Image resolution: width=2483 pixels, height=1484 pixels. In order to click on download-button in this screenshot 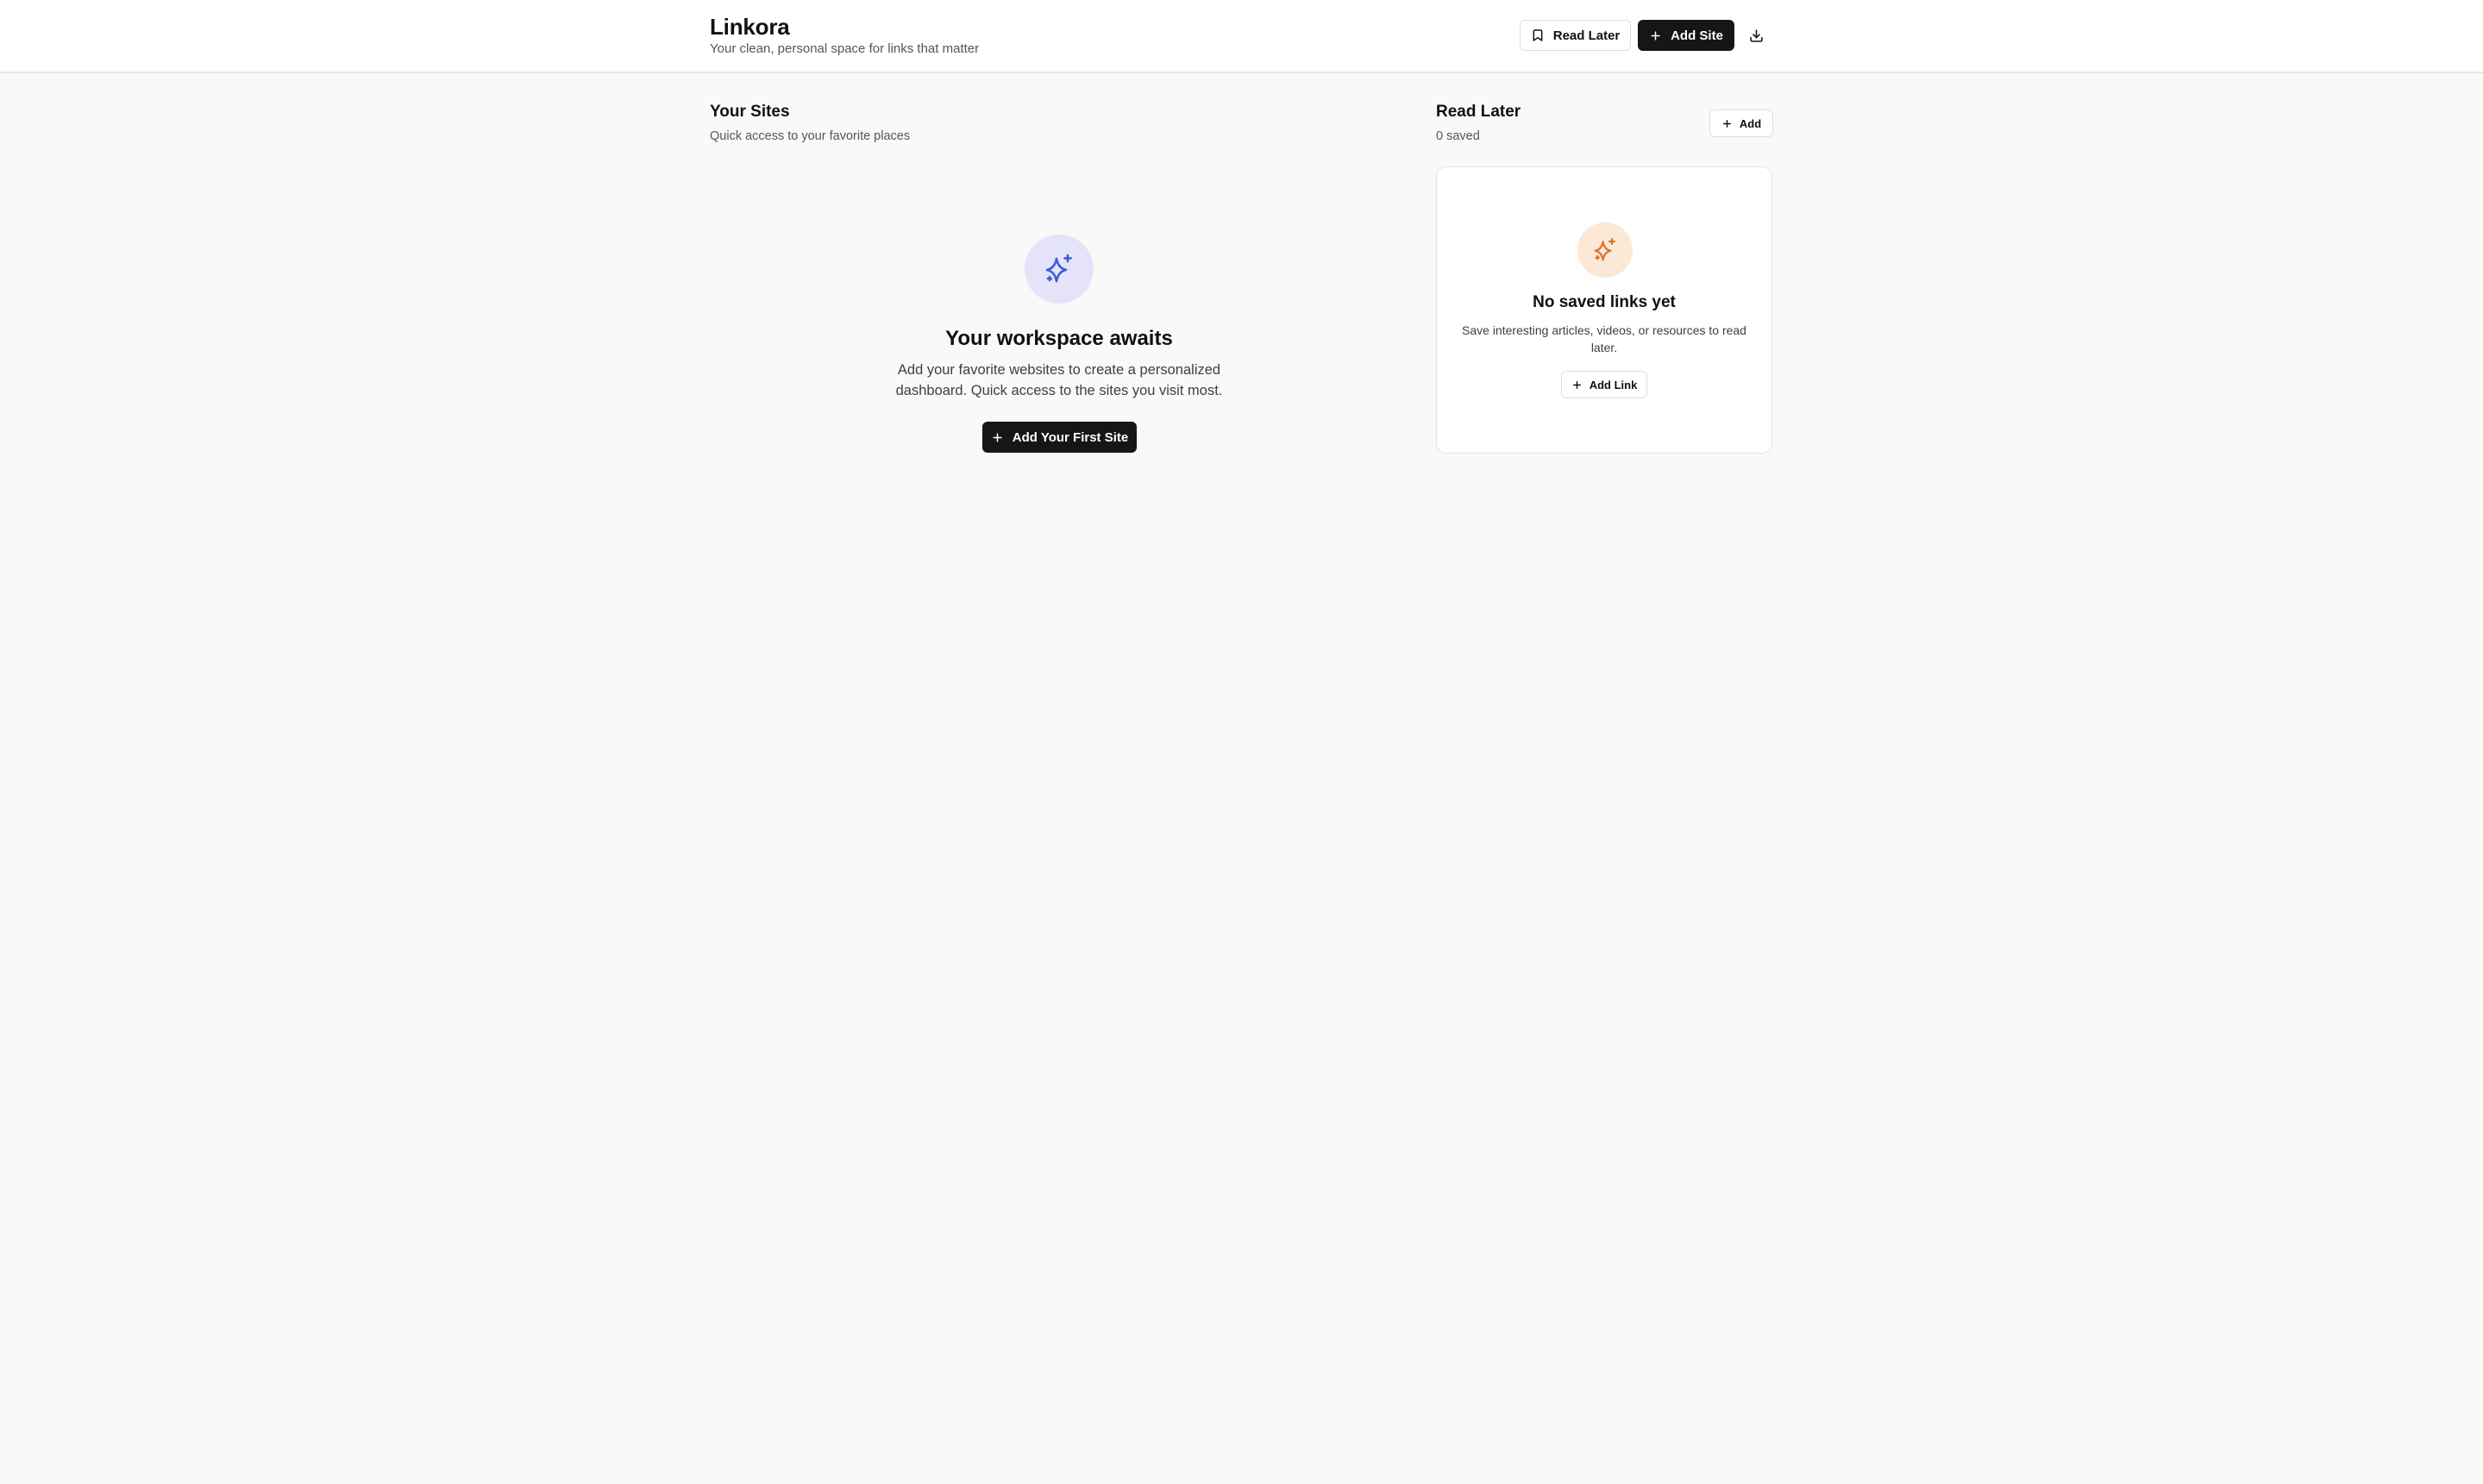, I will do `click(1756, 35)`.